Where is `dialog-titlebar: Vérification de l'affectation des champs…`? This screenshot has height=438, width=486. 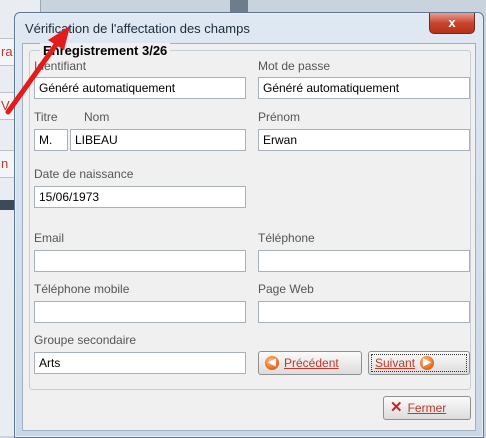
dialog-titlebar: Vérification de l'affectation des champs… is located at coordinates (249, 28).